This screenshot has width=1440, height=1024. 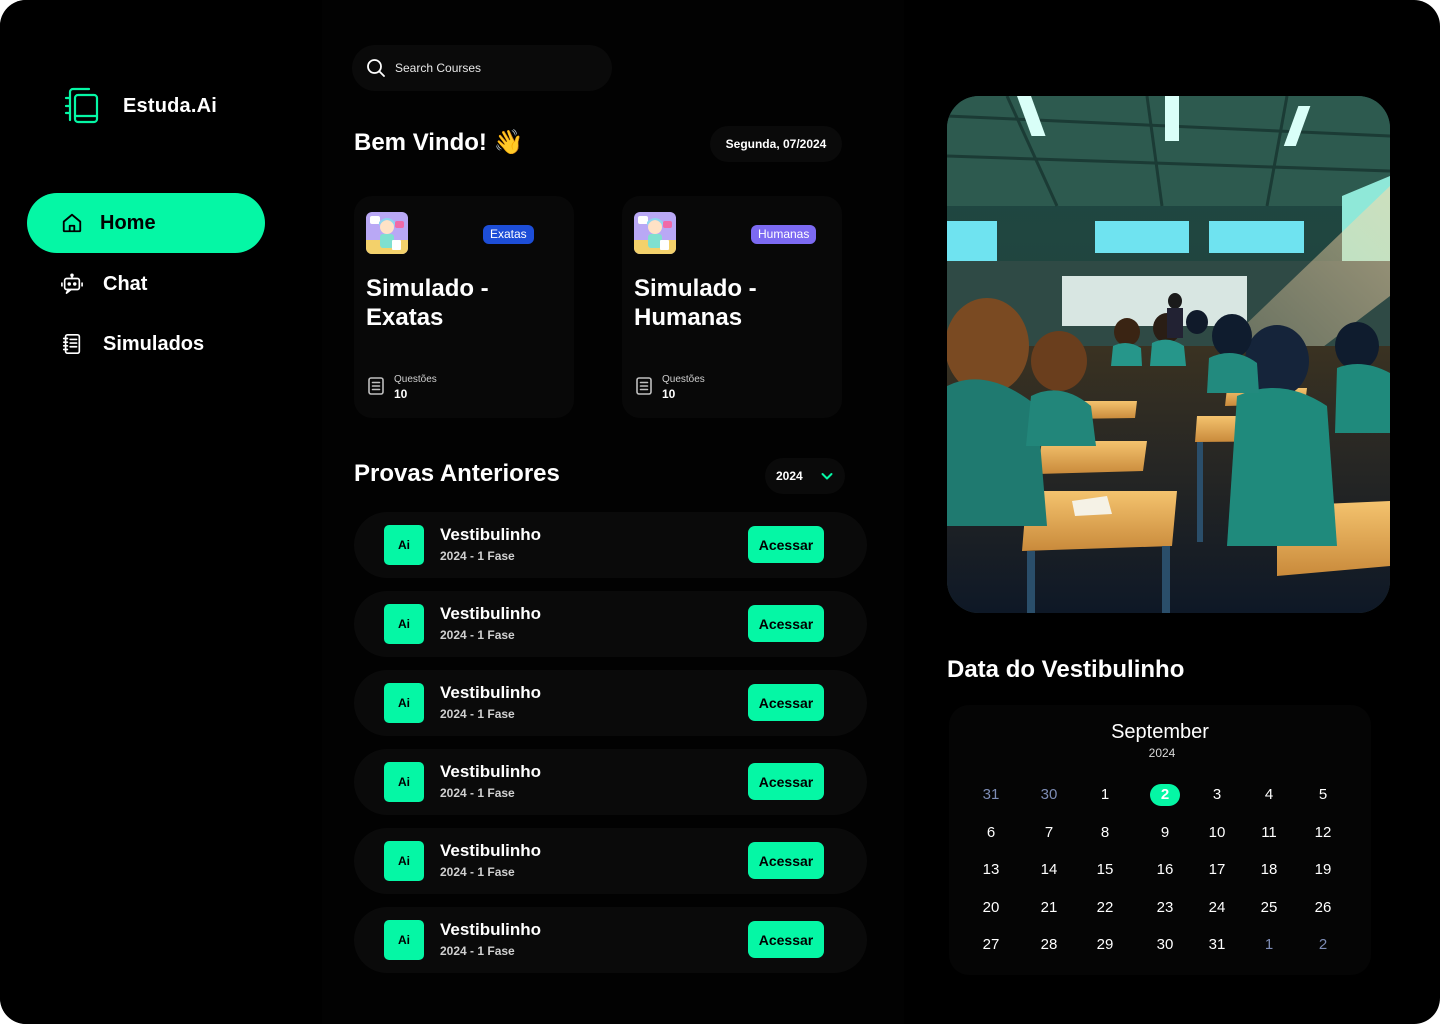 What do you see at coordinates (1105, 870) in the screenshot?
I see `calendar-day: 15` at bounding box center [1105, 870].